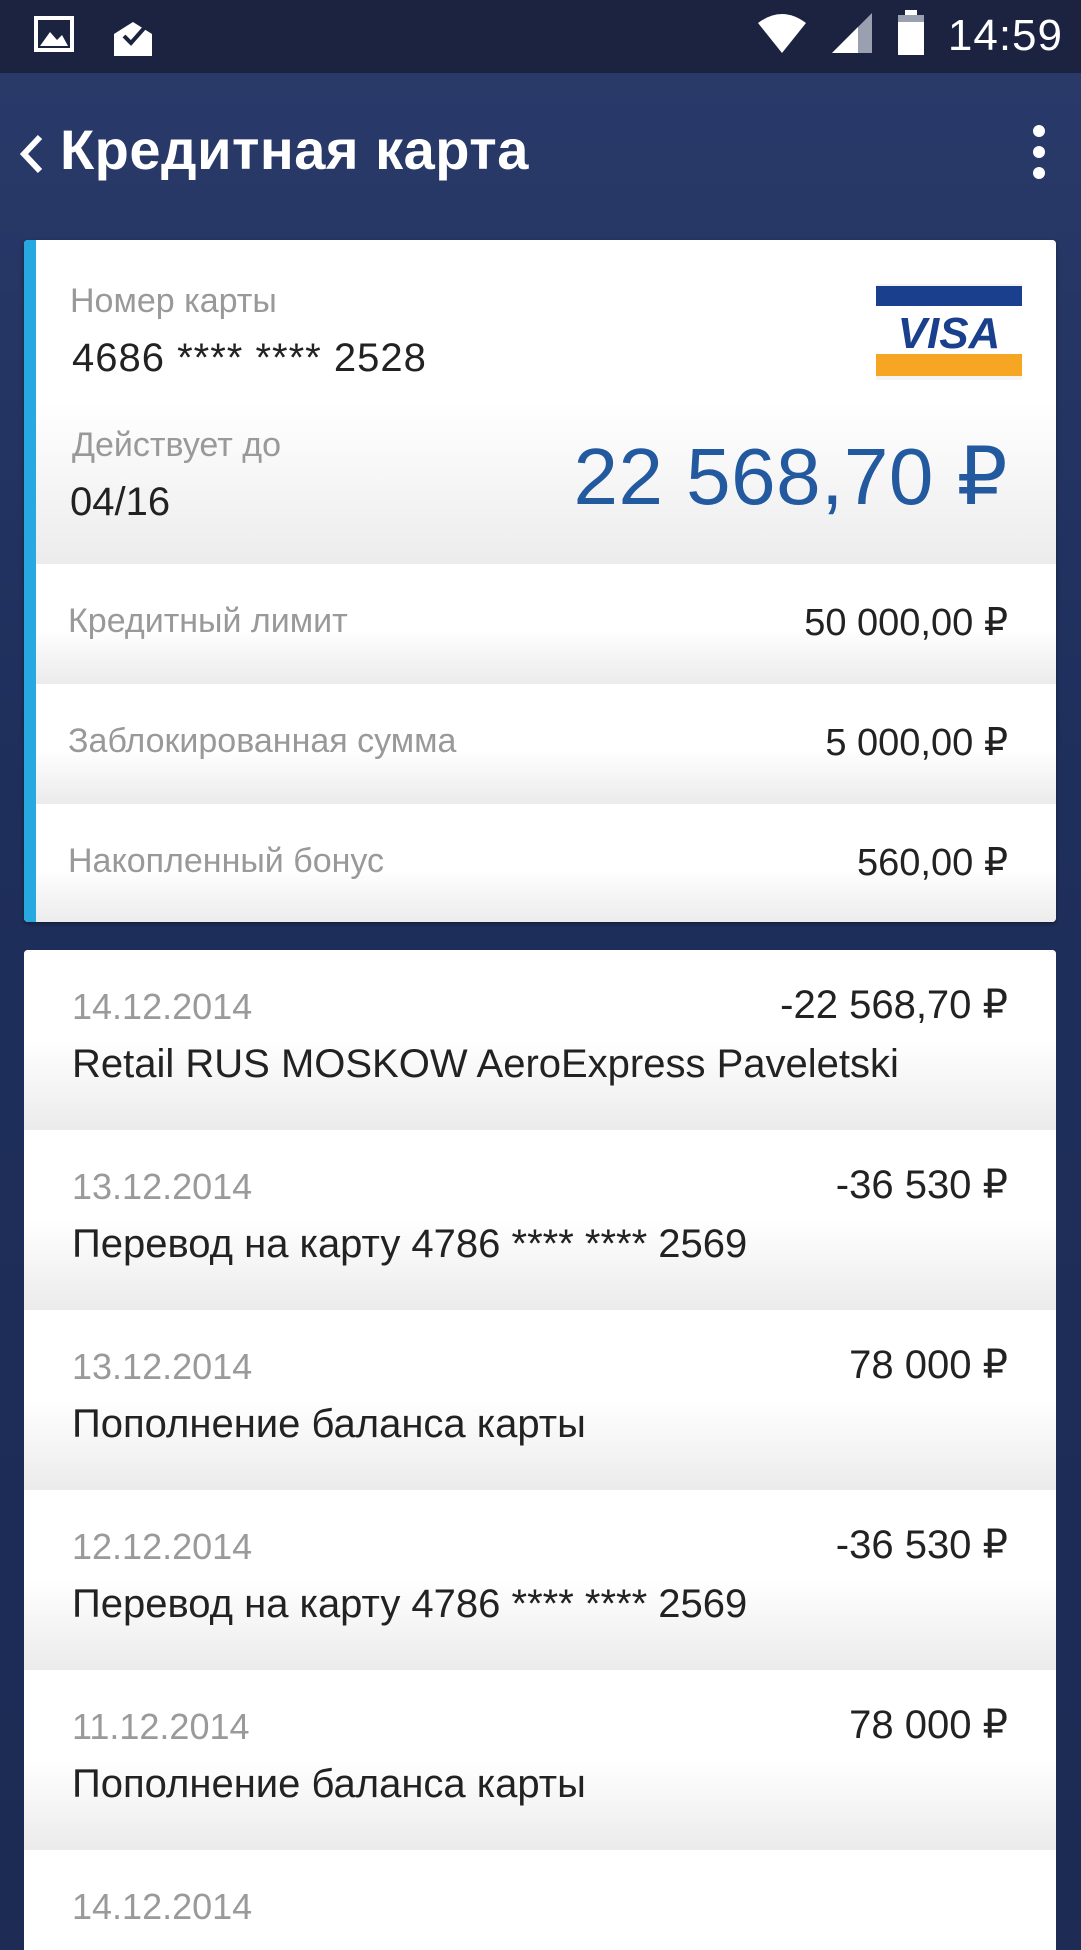  I want to click on transaction-date: 11.12.2014, so click(161, 1726).